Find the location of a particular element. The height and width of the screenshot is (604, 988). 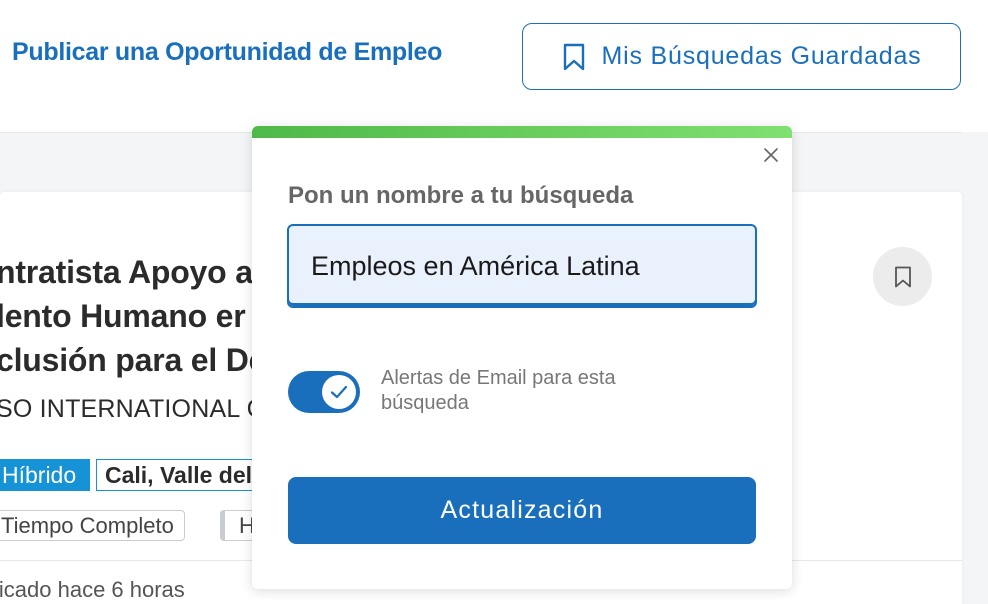

update-button: Actualización is located at coordinates (522, 510).